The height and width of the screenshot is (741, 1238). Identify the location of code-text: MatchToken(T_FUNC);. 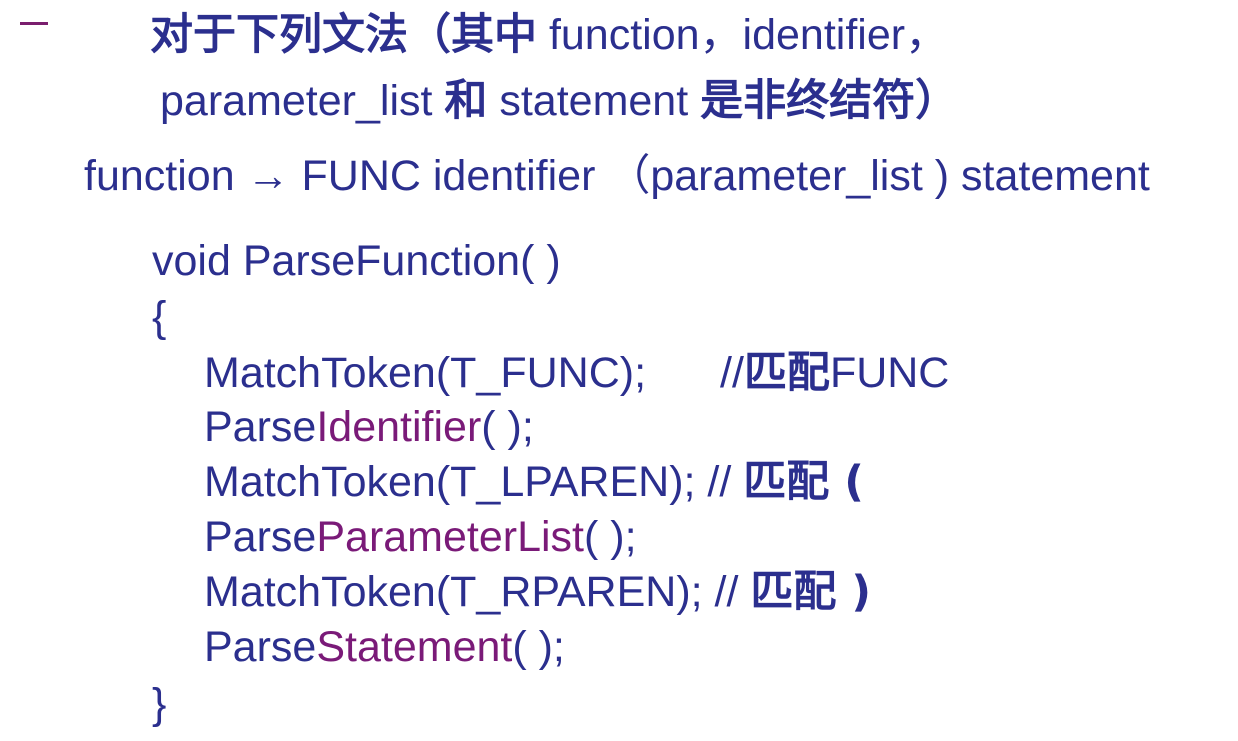
(425, 373).